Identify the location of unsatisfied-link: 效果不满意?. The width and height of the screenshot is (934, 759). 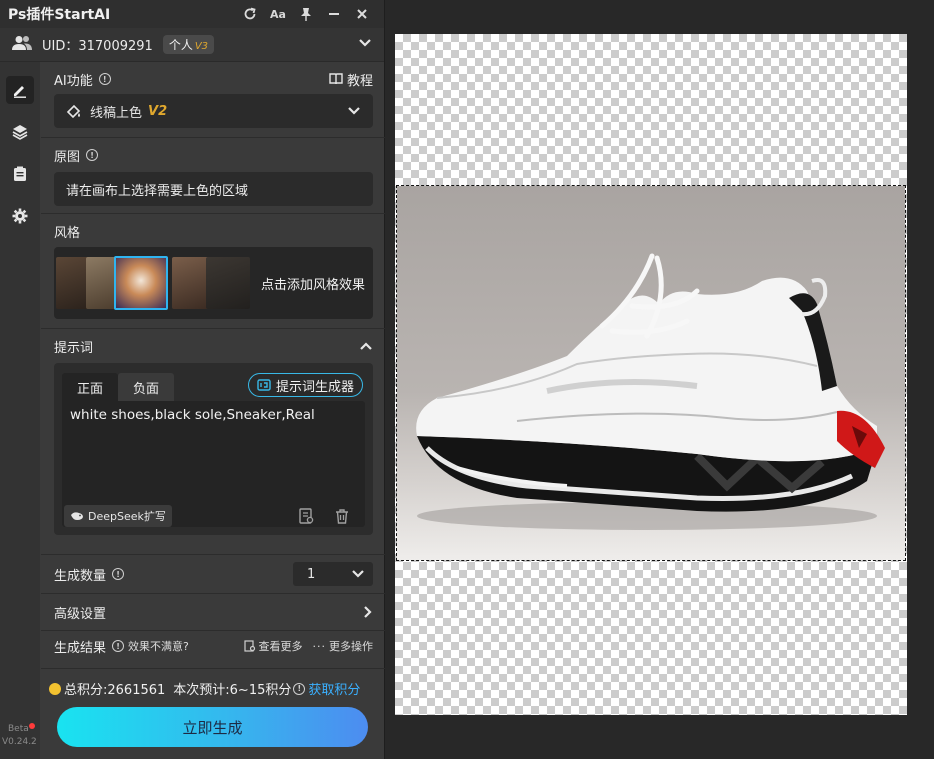
(158, 646).